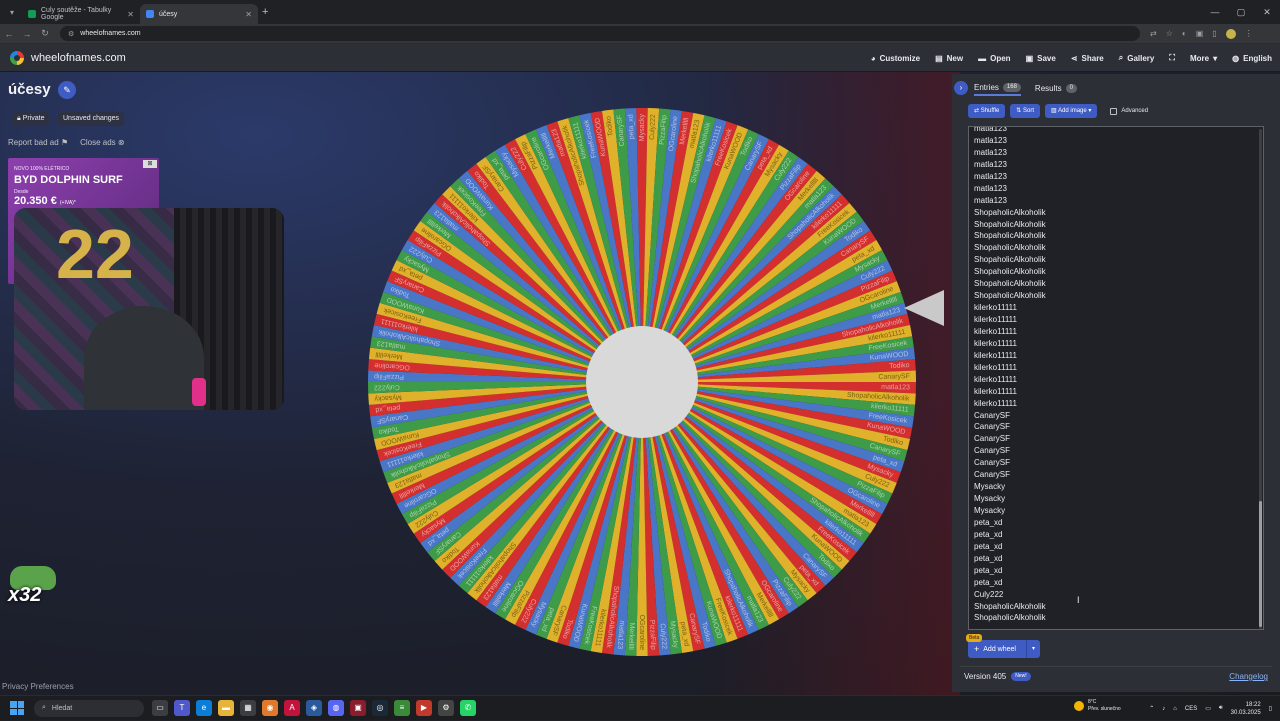  I want to click on ad-close-icon: ⊠, so click(150, 164).